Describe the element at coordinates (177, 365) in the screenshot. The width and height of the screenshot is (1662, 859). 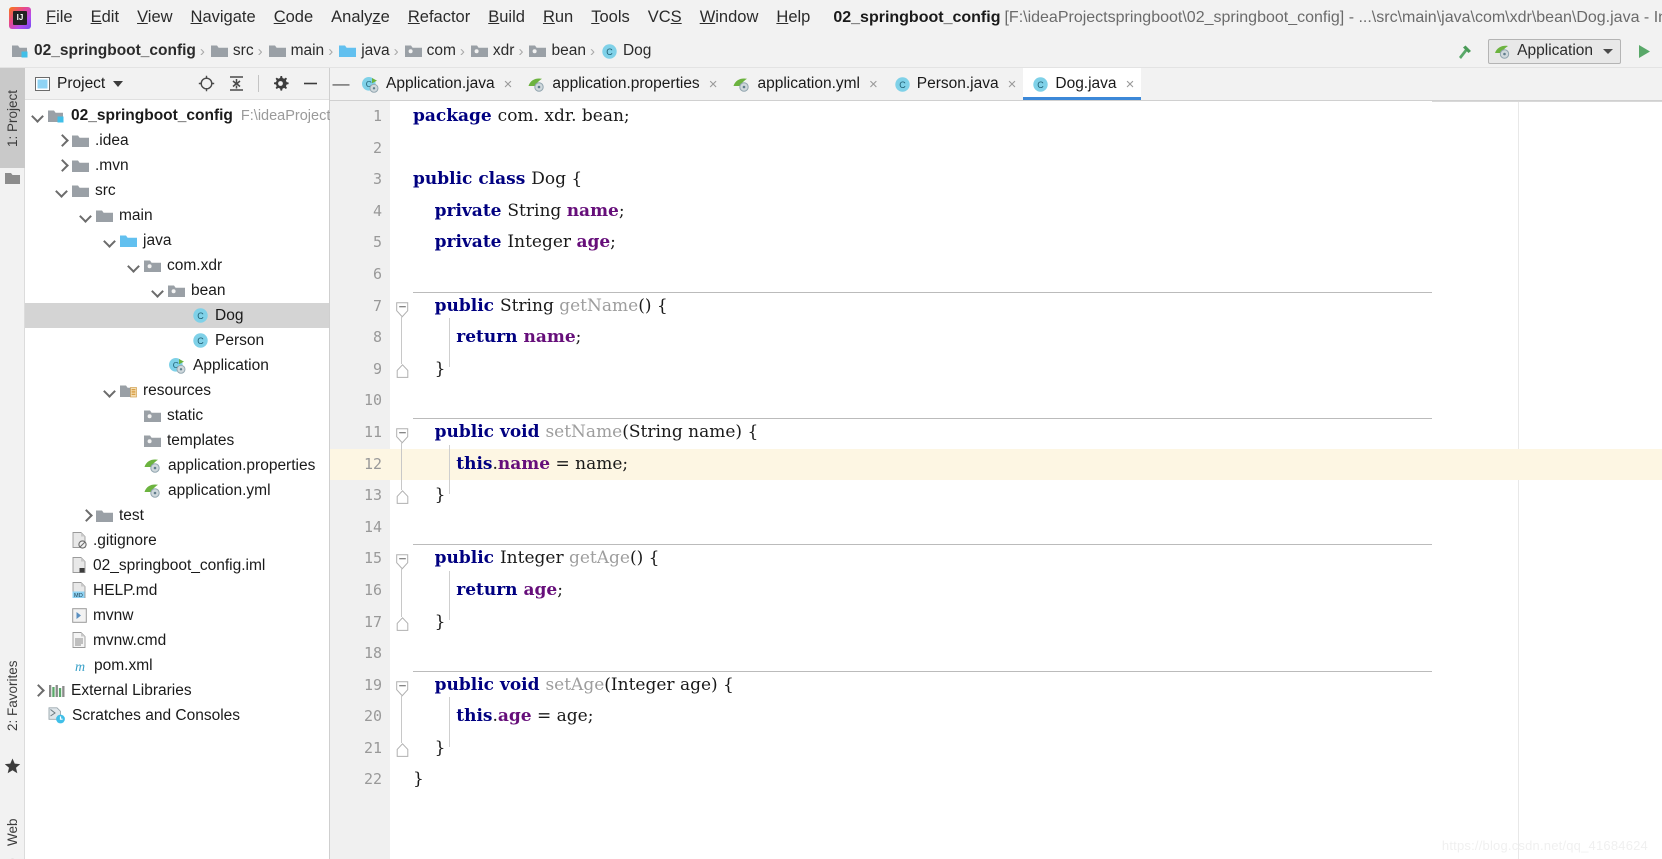
I see `tree-node-application: C Application` at that location.